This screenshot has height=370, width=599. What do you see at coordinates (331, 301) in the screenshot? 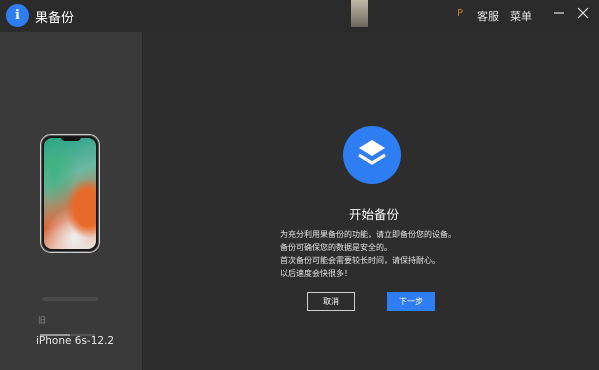
I see `cancel-button: 取消` at bounding box center [331, 301].